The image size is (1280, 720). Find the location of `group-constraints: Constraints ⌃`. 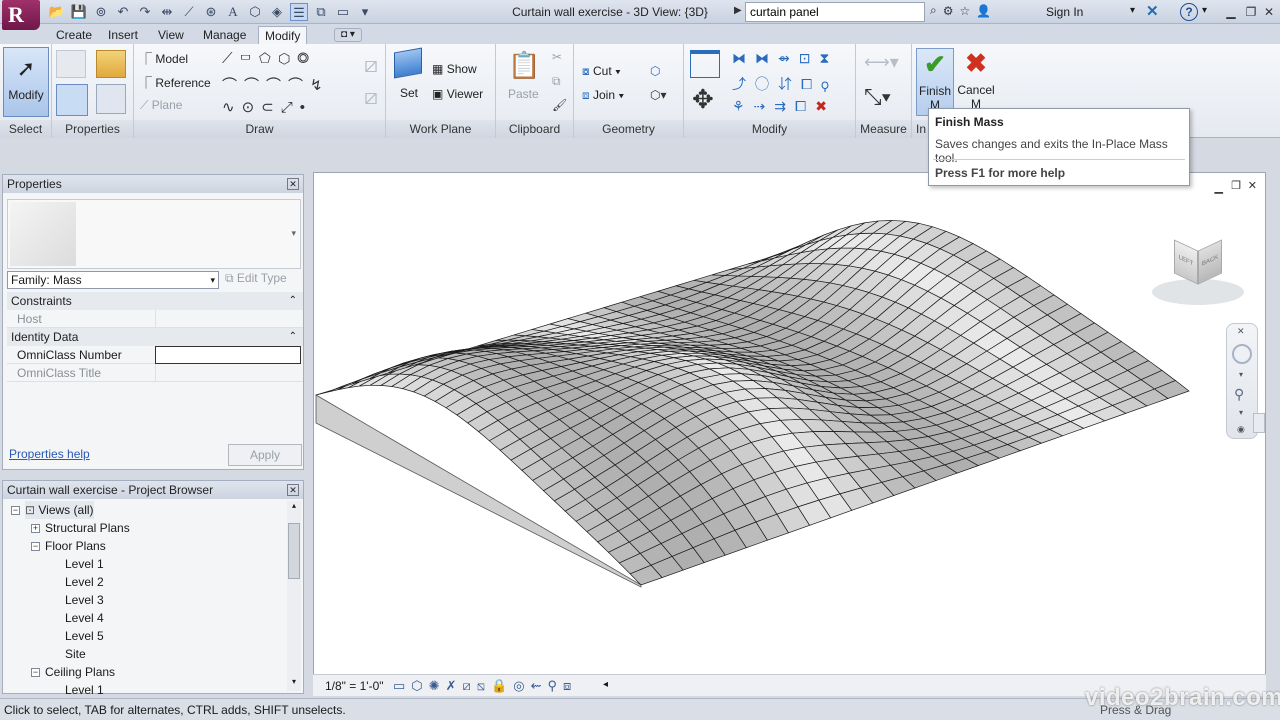

group-constraints: Constraints ⌃ is located at coordinates (155, 301).